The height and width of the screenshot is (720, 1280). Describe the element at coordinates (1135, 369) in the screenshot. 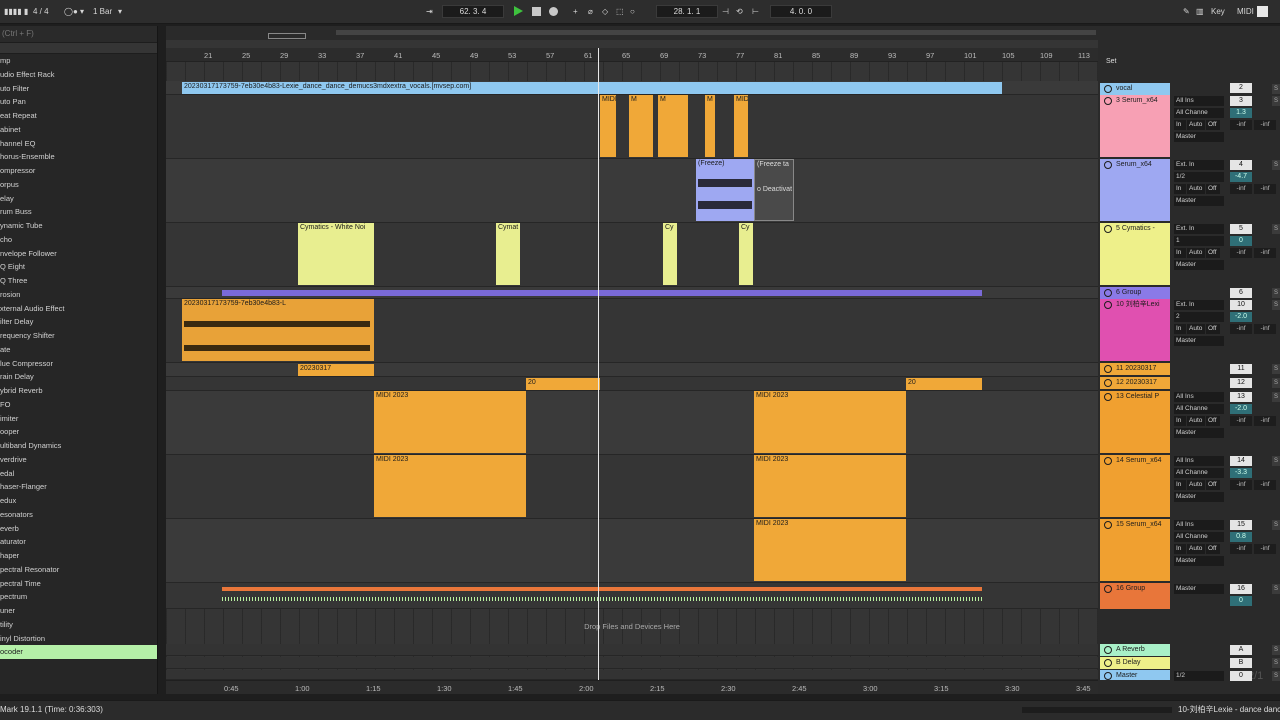

I see `track-header: 11 20230317` at that location.